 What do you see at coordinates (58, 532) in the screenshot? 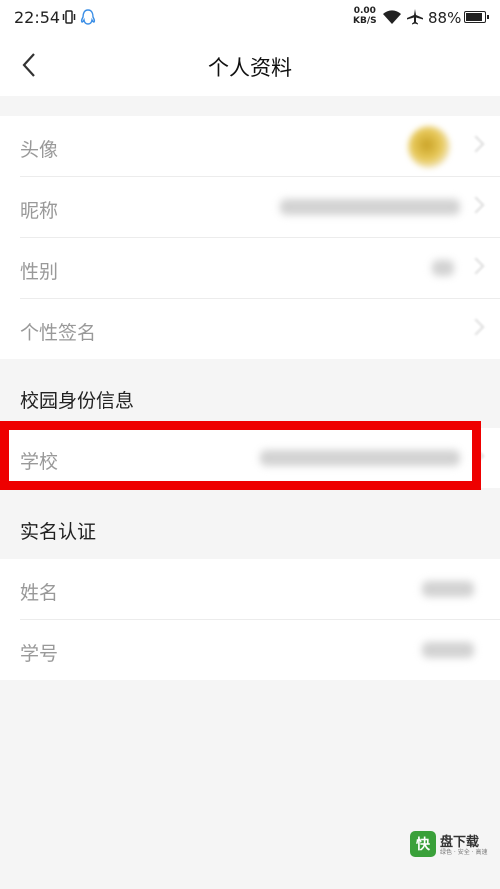
I see `realname-section-header: 实名认证` at bounding box center [58, 532].